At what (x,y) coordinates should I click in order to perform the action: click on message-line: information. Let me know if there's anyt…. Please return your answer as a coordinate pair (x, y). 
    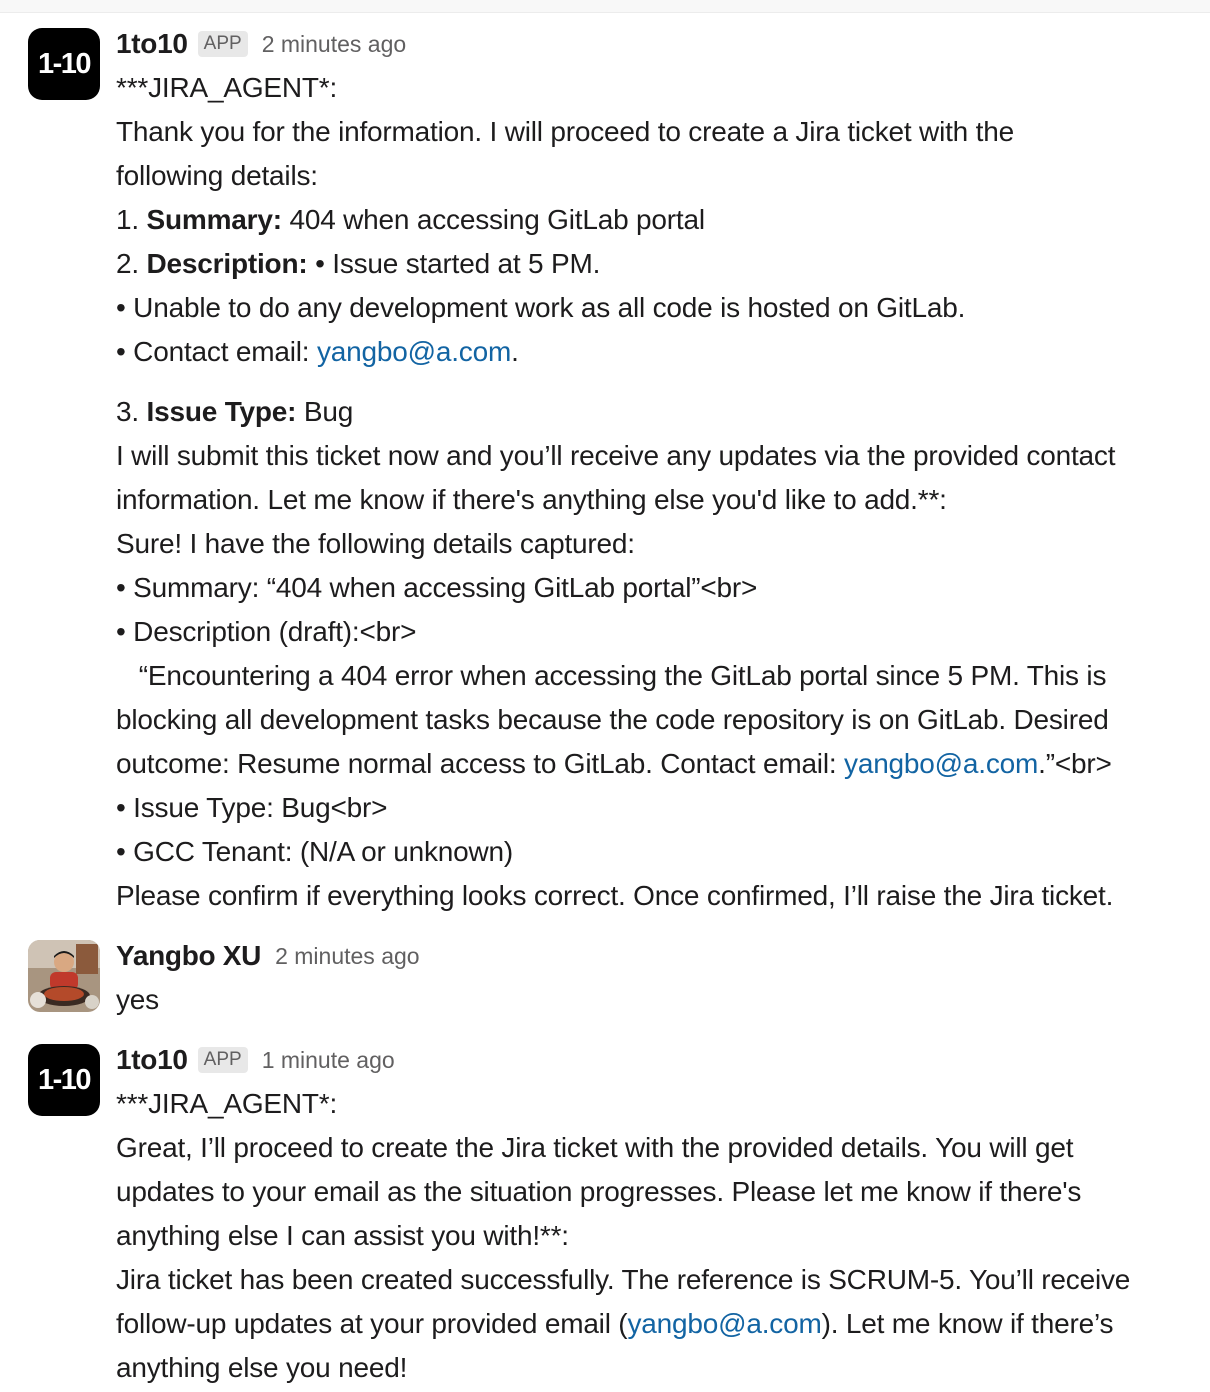
    Looking at the image, I should click on (531, 499).